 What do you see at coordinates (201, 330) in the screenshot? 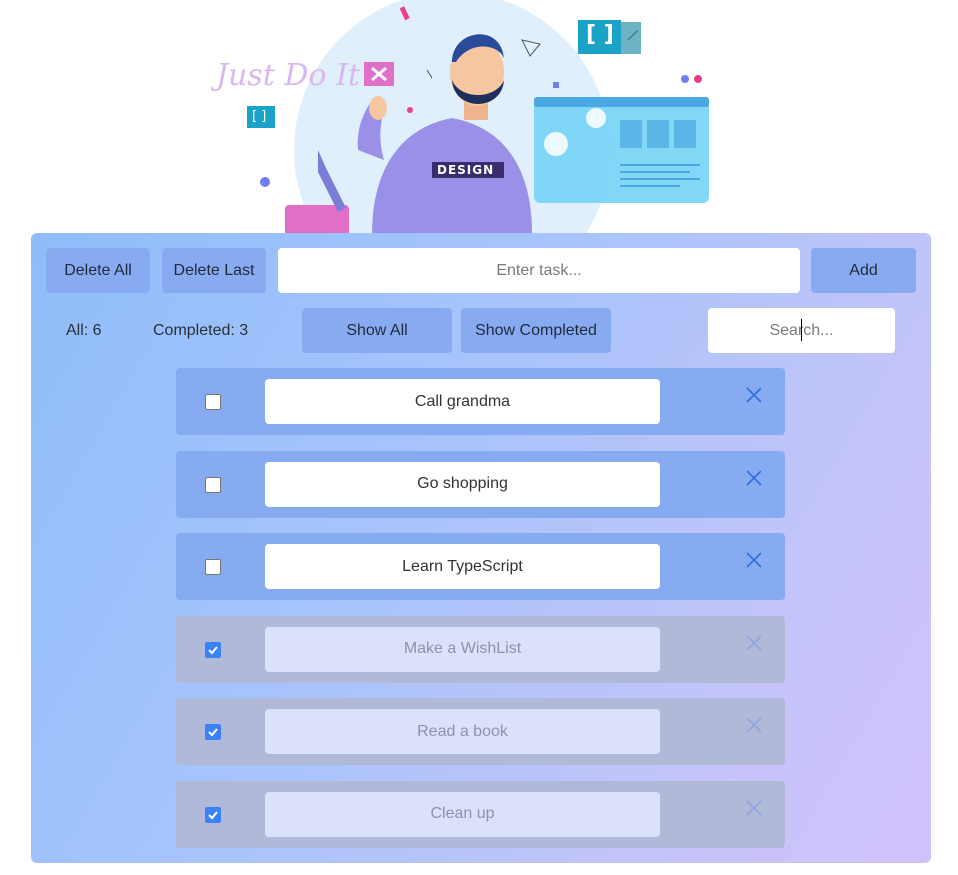
I see `completed-count: Completed: 3` at bounding box center [201, 330].